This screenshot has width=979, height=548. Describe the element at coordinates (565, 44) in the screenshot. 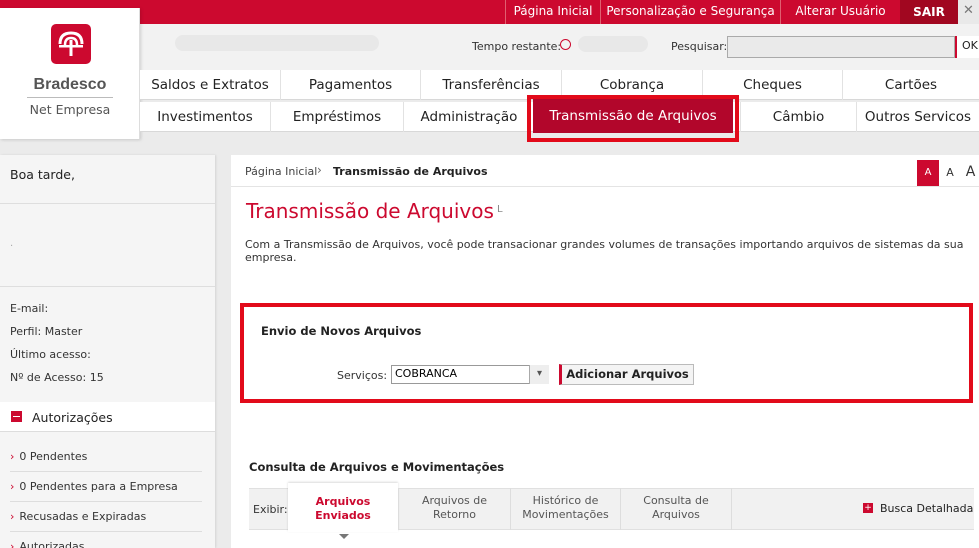

I see `clock-icon` at that location.